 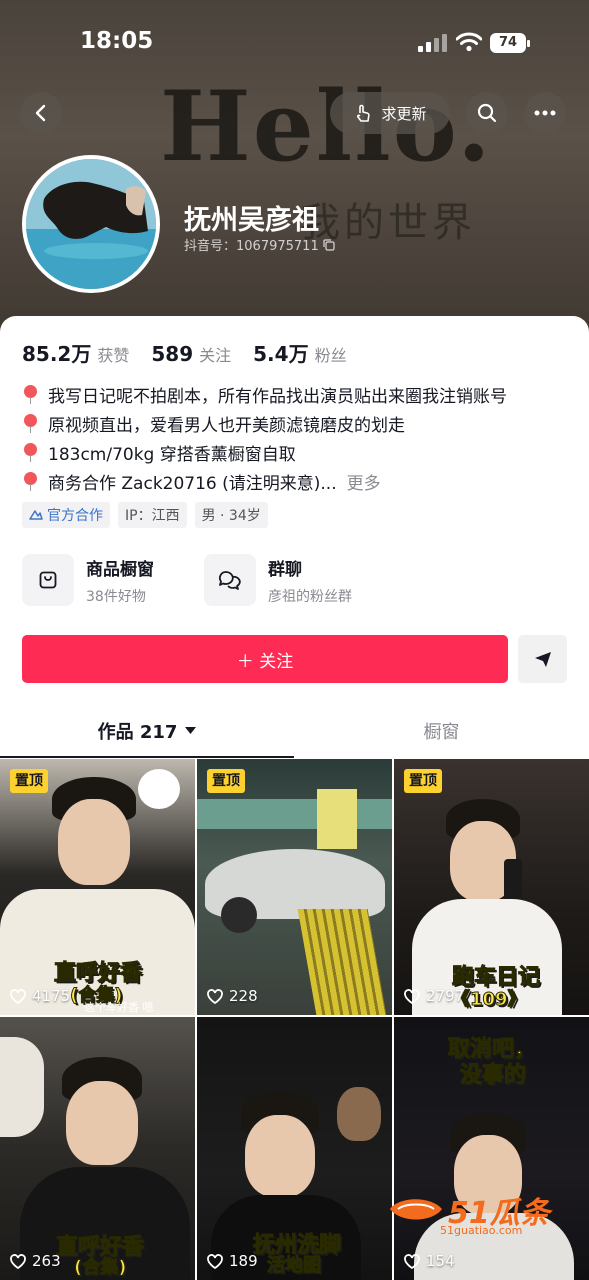 What do you see at coordinates (330, 355) in the screenshot?
I see `stat-followers-label: 粉丝` at bounding box center [330, 355].